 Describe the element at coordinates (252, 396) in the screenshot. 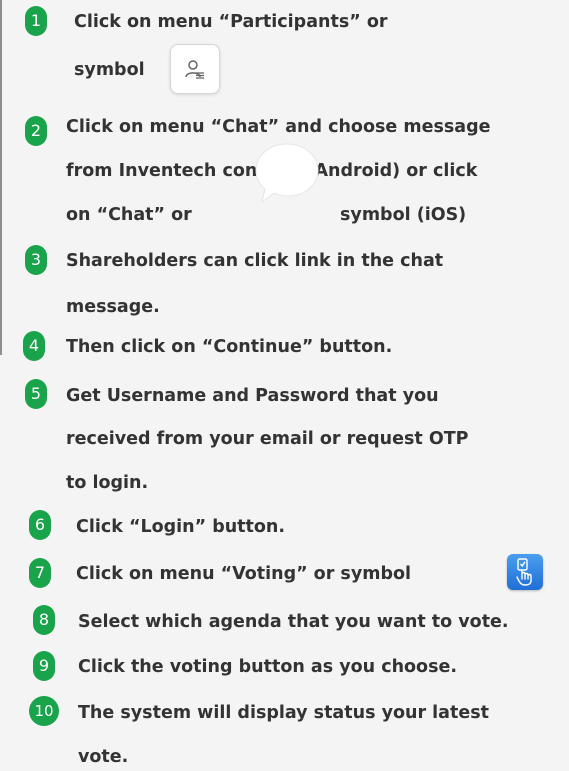

I see `step-5-text-line-1: Get Username and Password that you` at that location.